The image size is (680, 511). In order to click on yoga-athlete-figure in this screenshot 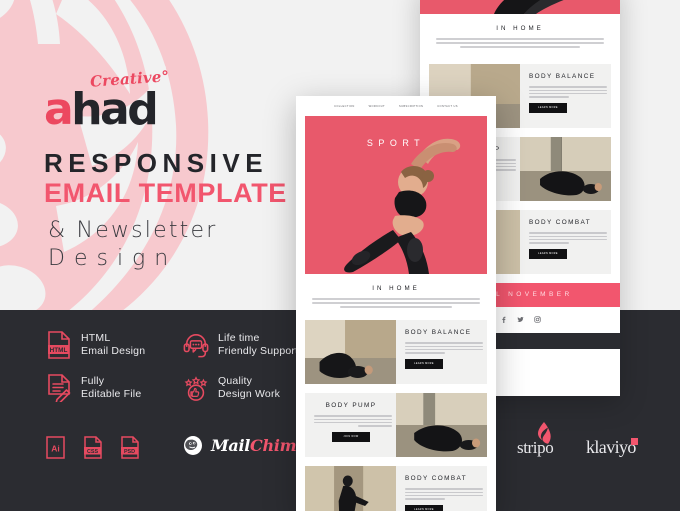, I will do `click(402, 206)`.